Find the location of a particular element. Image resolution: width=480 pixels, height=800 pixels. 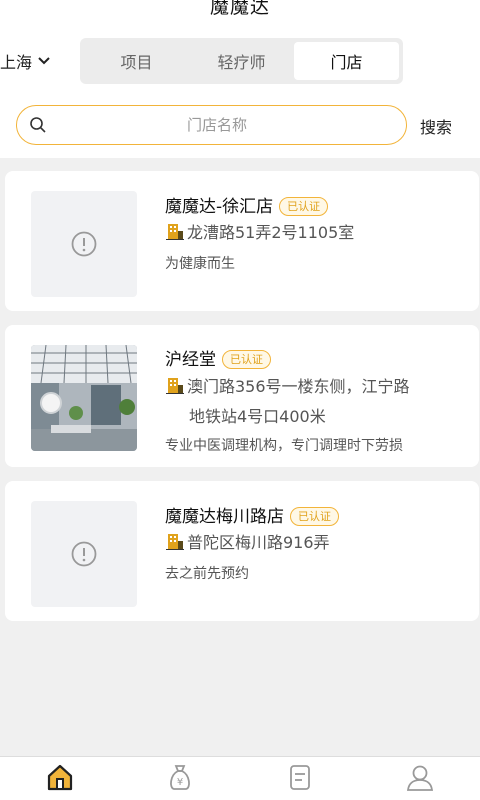

store-name: 魔魔达梅川路店 is located at coordinates (224, 517).